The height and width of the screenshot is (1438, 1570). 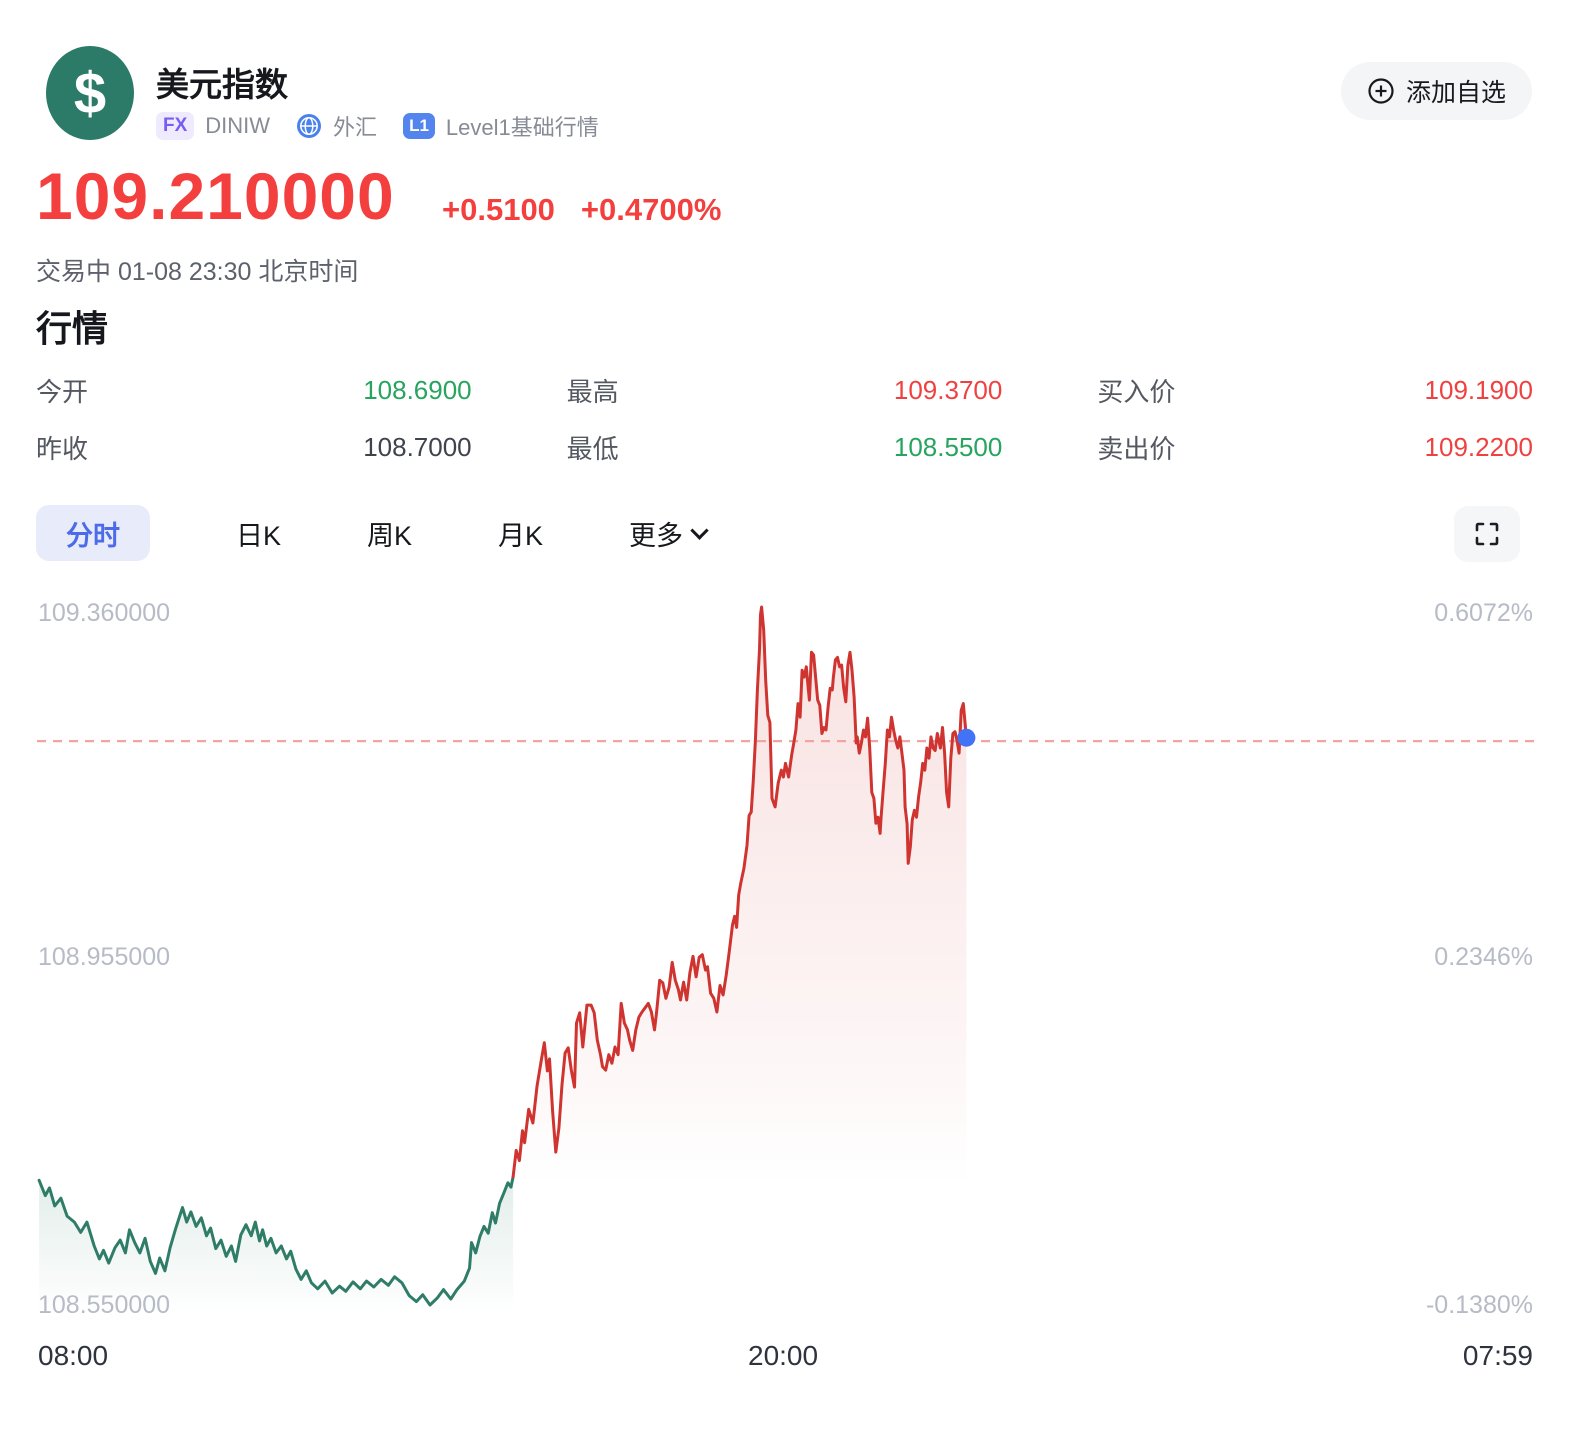 I want to click on chart-tabs: 分时 日K 周K 月K 更多, so click(x=372, y=533).